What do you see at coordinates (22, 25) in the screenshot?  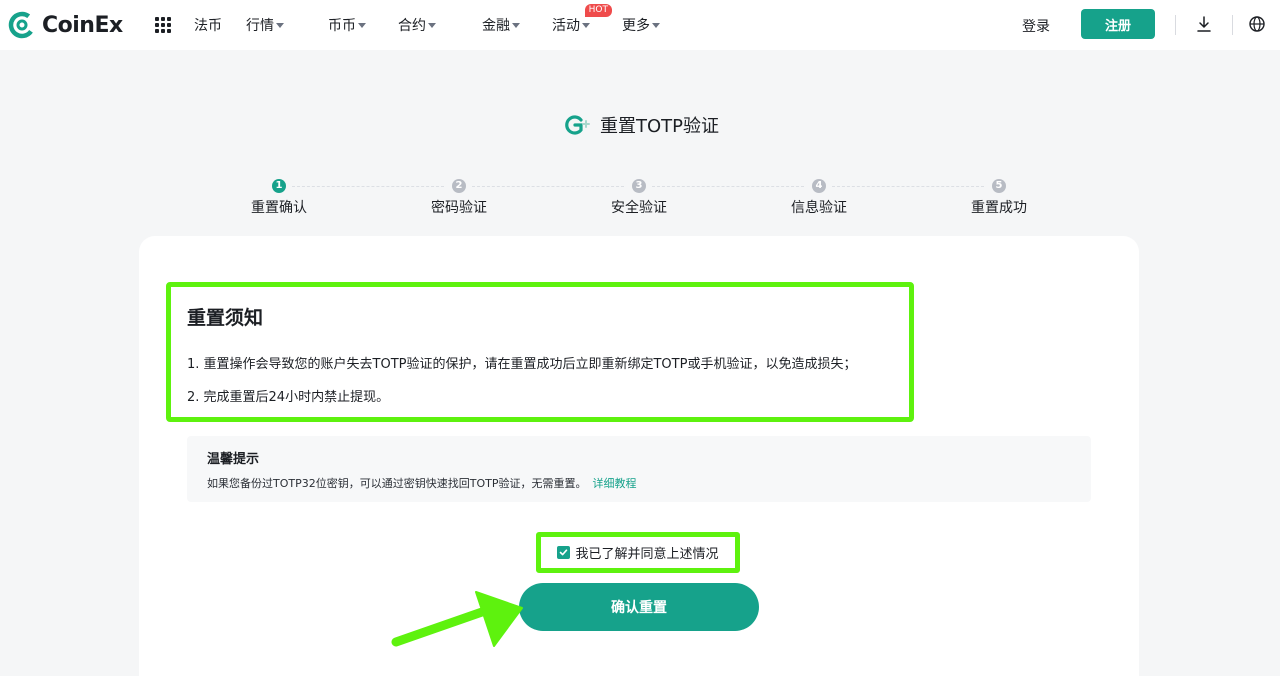 I see `coinex-logo-icon` at bounding box center [22, 25].